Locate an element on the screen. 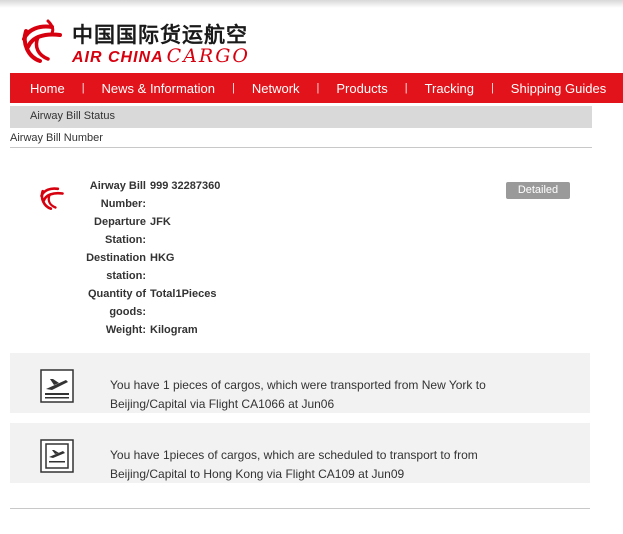  nav-item-network: Network is located at coordinates (276, 88).